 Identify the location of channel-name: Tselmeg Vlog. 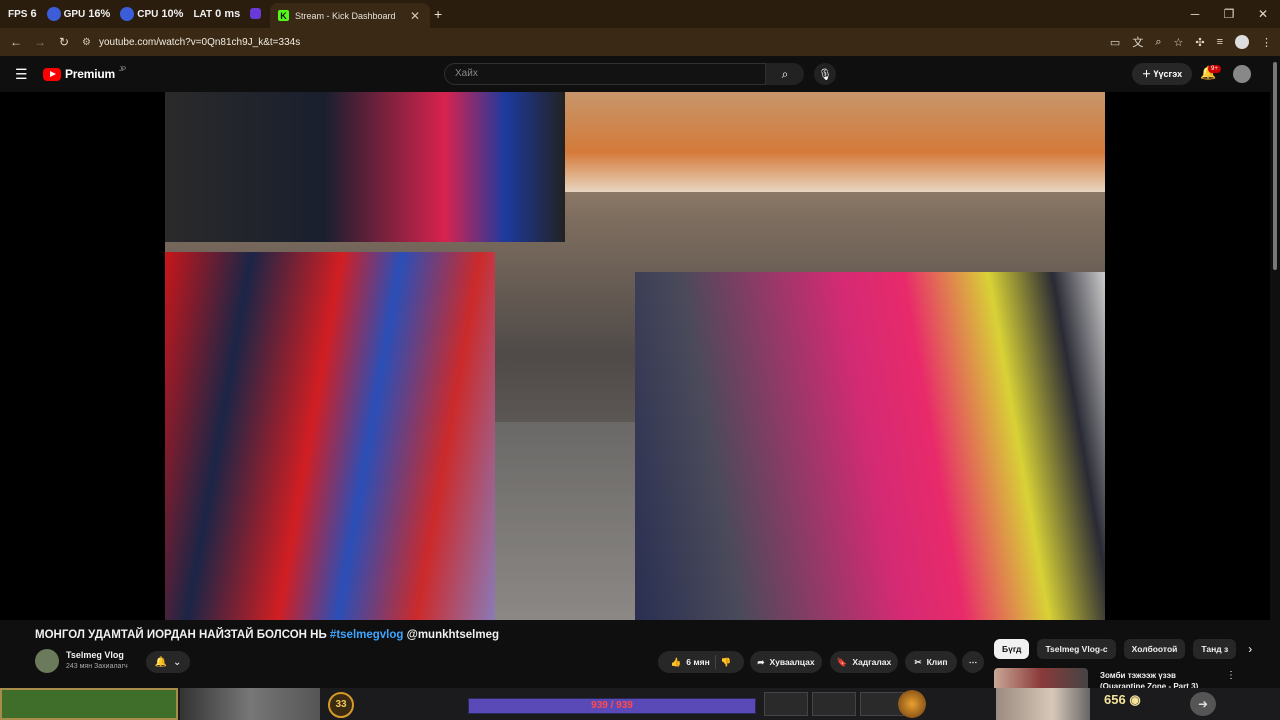
(95, 655).